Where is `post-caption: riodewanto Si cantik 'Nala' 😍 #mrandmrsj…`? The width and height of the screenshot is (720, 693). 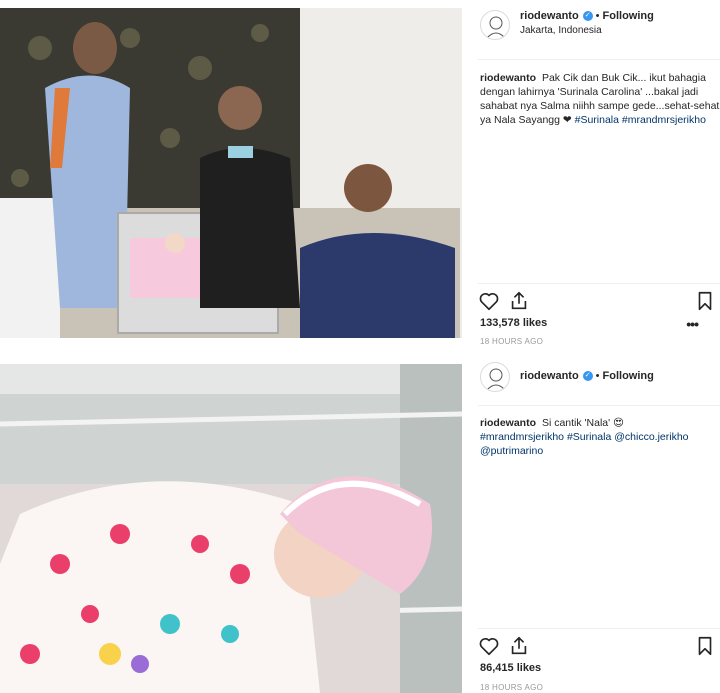
post-caption: riodewanto Si cantik 'Nala' 😍 #mrandmrsj… is located at coordinates (600, 437).